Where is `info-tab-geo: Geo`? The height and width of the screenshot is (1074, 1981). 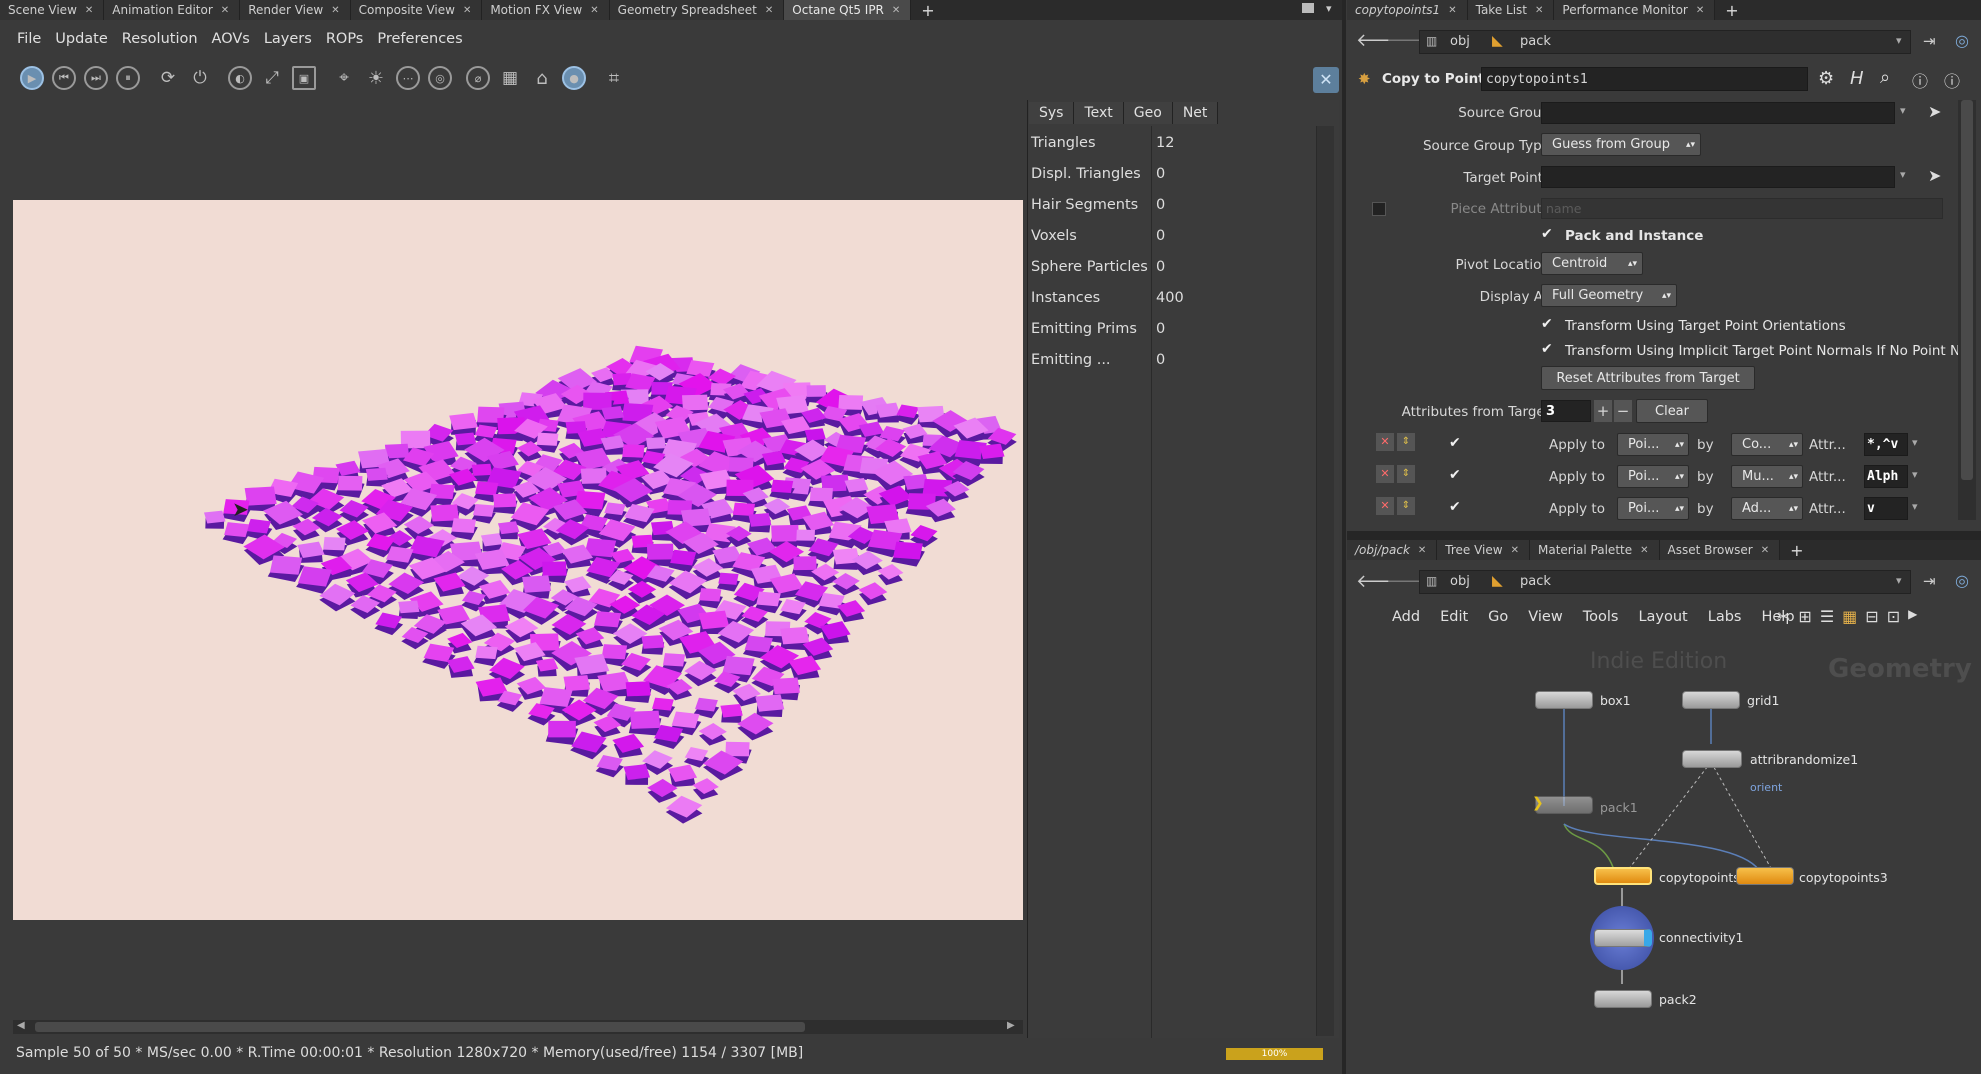
info-tab-geo: Geo is located at coordinates (1148, 113).